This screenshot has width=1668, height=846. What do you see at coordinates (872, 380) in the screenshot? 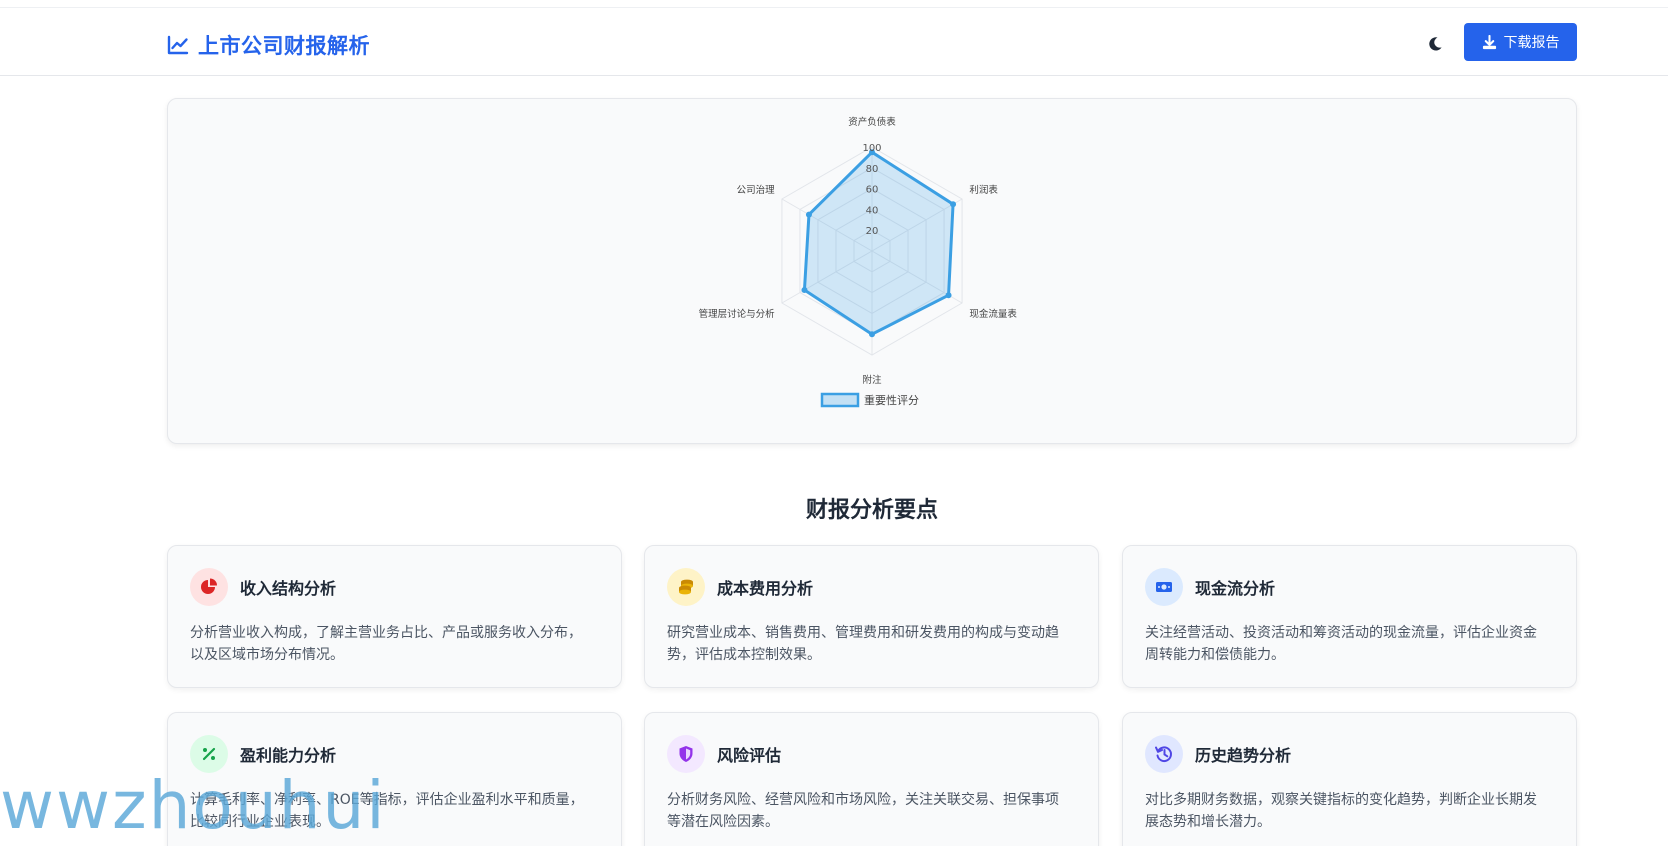
I see `radar-category-label: 附注` at bounding box center [872, 380].